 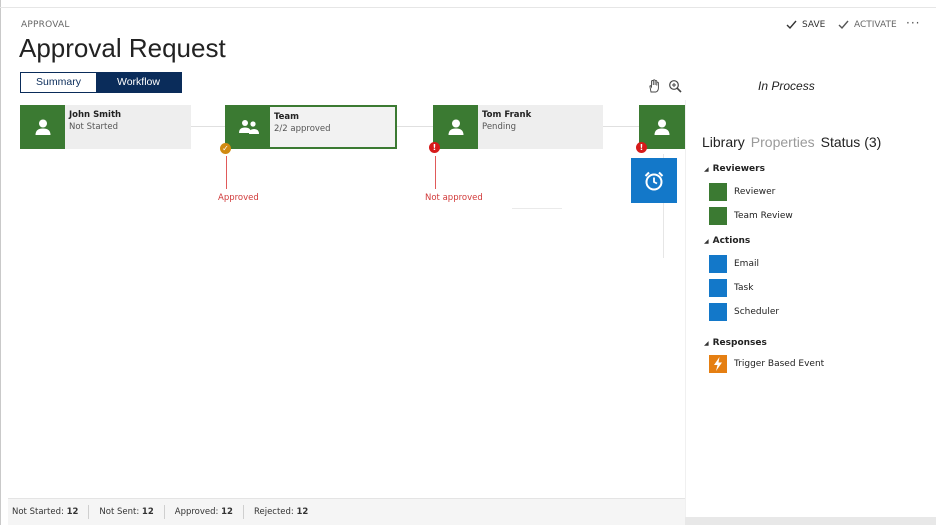 What do you see at coordinates (727, 241) in the screenshot?
I see `section-actions: ◢ Actions` at bounding box center [727, 241].